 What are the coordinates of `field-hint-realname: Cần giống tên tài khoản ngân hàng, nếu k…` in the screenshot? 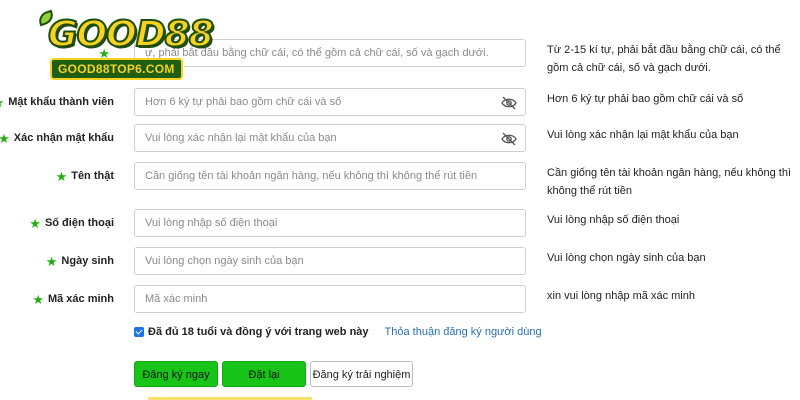 It's located at (669, 182).